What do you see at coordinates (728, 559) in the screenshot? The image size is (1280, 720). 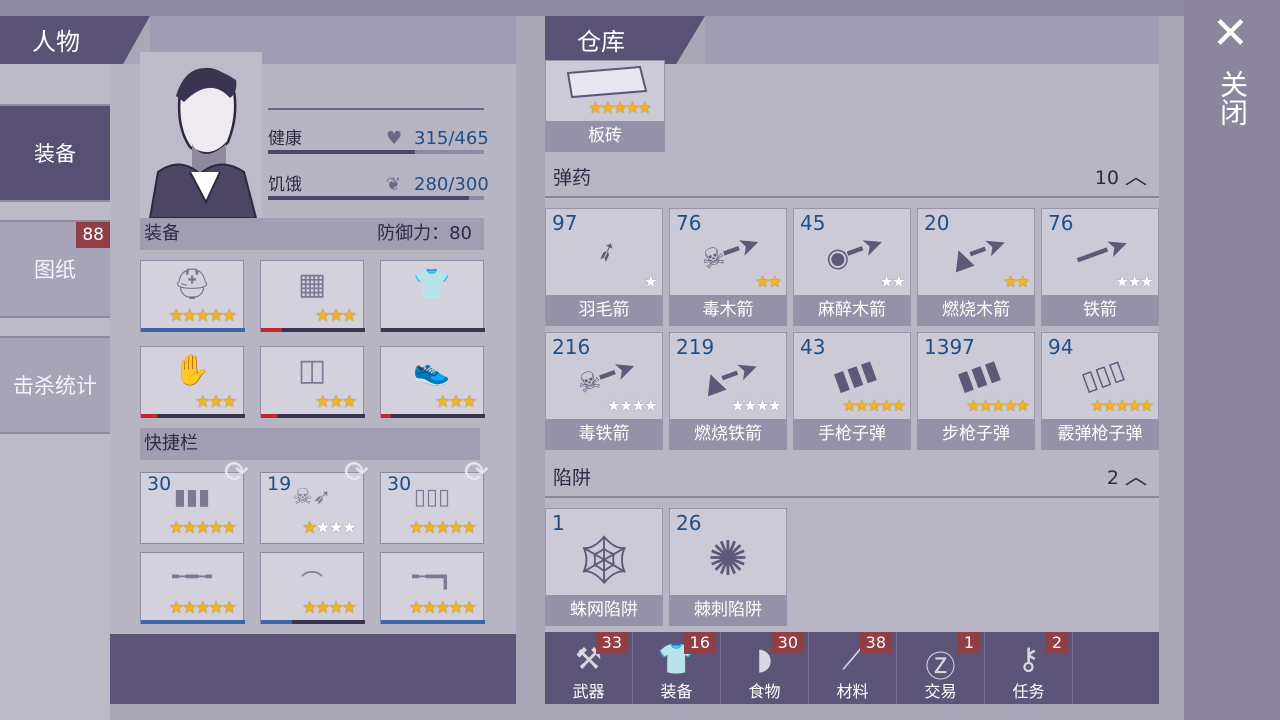 I see `spike-trap-icon: ✺` at bounding box center [728, 559].